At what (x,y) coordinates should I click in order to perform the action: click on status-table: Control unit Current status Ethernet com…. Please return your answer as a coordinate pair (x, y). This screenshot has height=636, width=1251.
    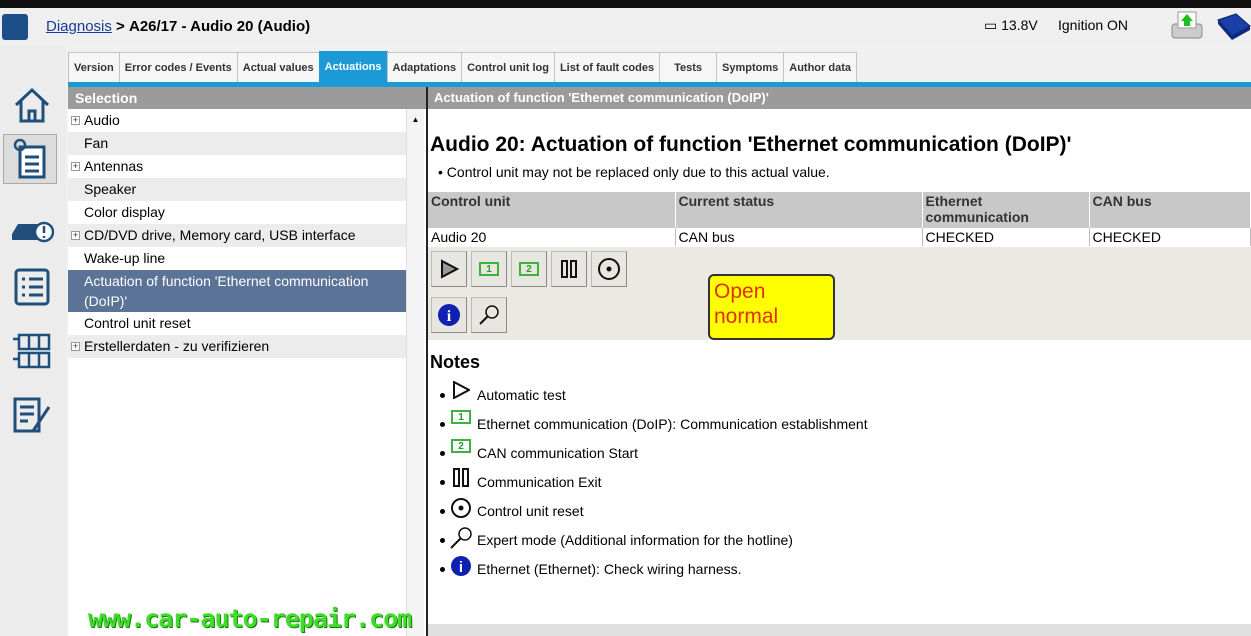
    Looking at the image, I should click on (839, 219).